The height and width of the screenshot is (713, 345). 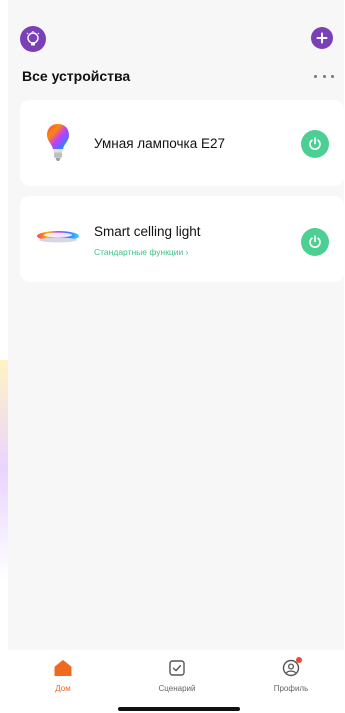 I want to click on top-bar, so click(x=176, y=30).